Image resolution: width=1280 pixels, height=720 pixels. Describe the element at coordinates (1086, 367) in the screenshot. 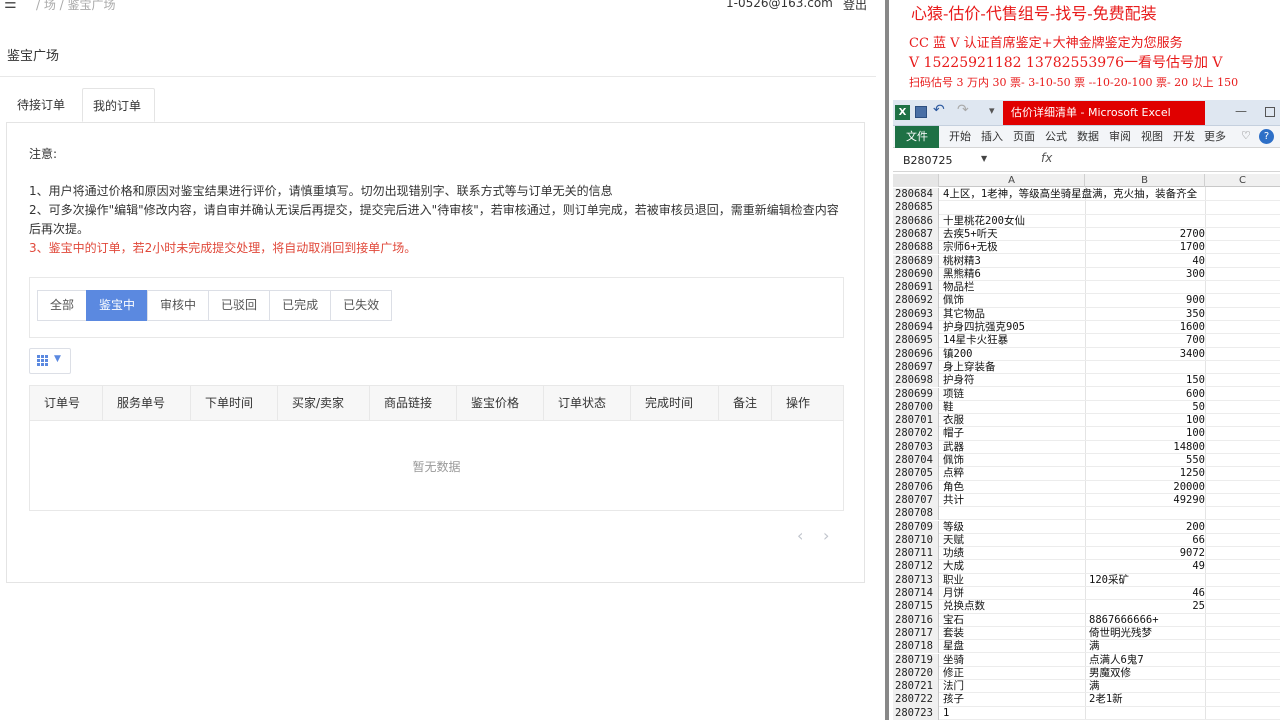

I see `spreadsheet-row: 280697 身上穿装备` at that location.